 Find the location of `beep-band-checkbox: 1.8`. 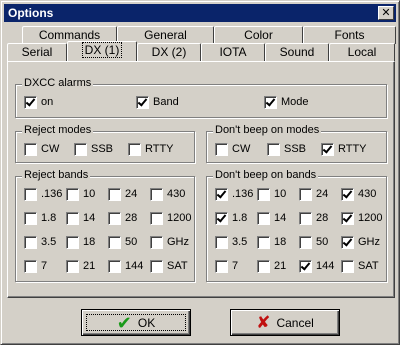

beep-band-checkbox: 1.8 is located at coordinates (231, 218).